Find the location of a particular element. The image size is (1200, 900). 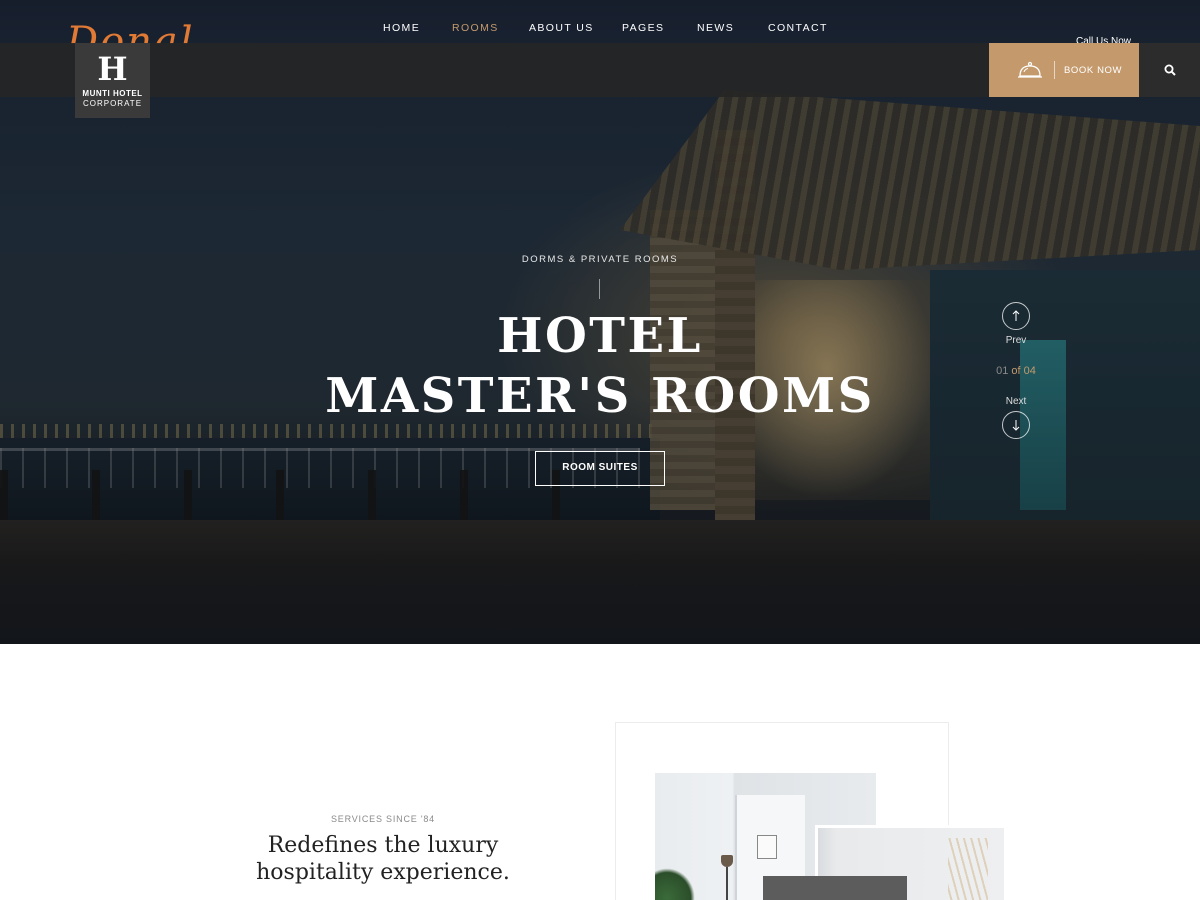

nav-item-about-us: ABOUT US is located at coordinates (561, 28).